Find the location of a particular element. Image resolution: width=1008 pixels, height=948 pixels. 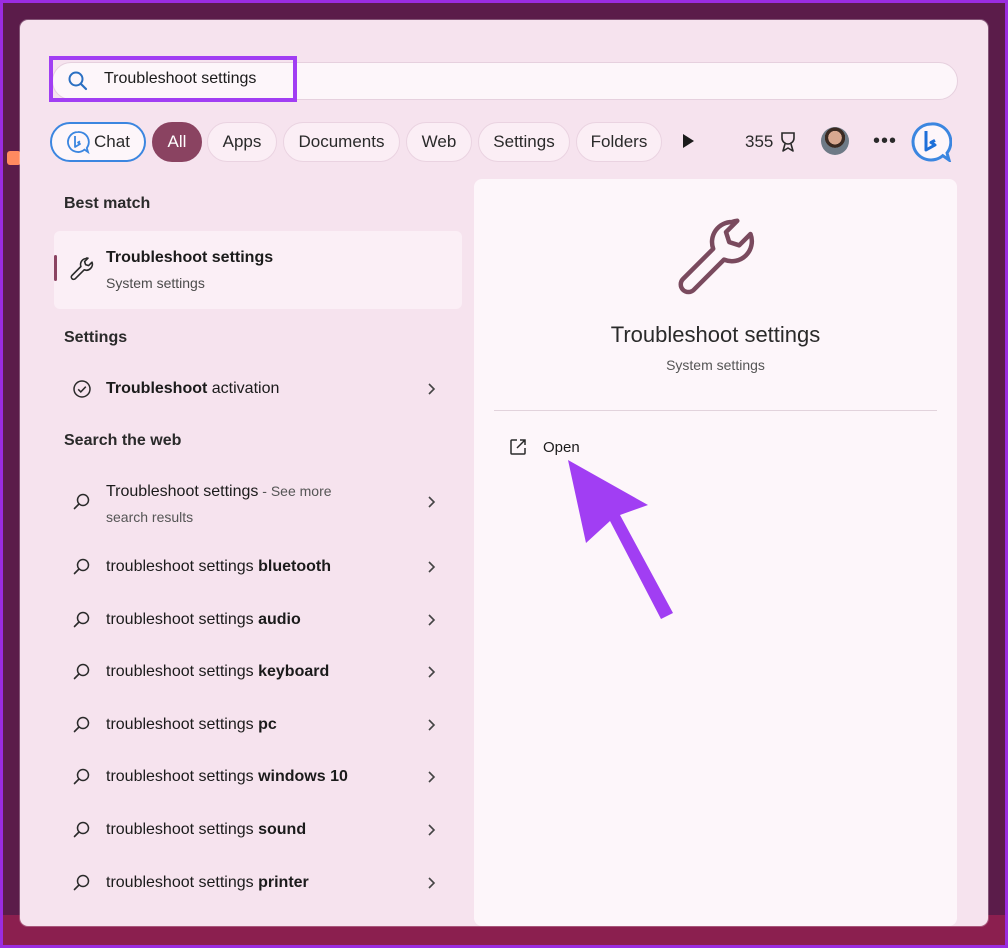

web-suggestion-item: troubleshoot settings audio is located at coordinates (258, 620).